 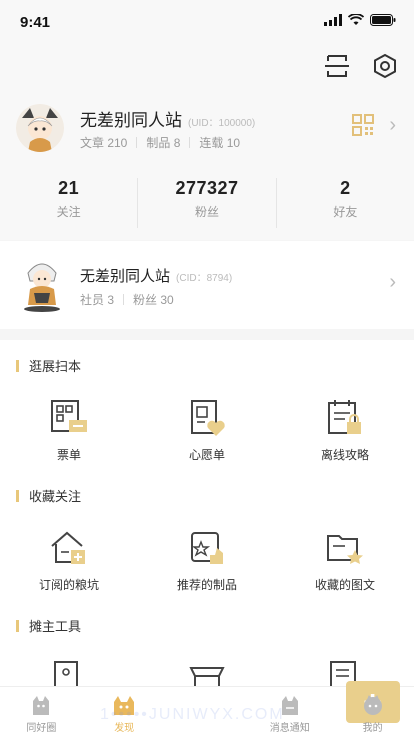 What do you see at coordinates (207, 69) in the screenshot?
I see `top-bar` at bounding box center [207, 69].